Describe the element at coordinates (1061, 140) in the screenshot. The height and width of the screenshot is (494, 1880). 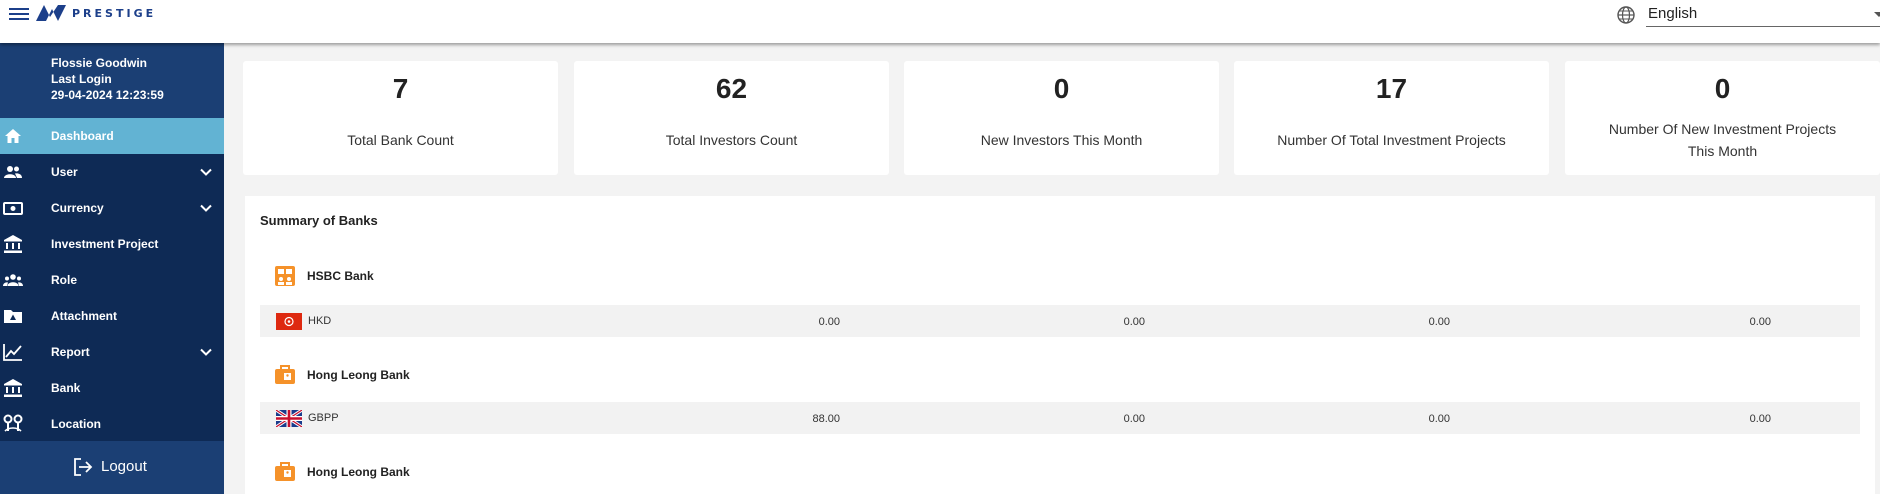
I see `stat-label: New Investors This Month` at that location.